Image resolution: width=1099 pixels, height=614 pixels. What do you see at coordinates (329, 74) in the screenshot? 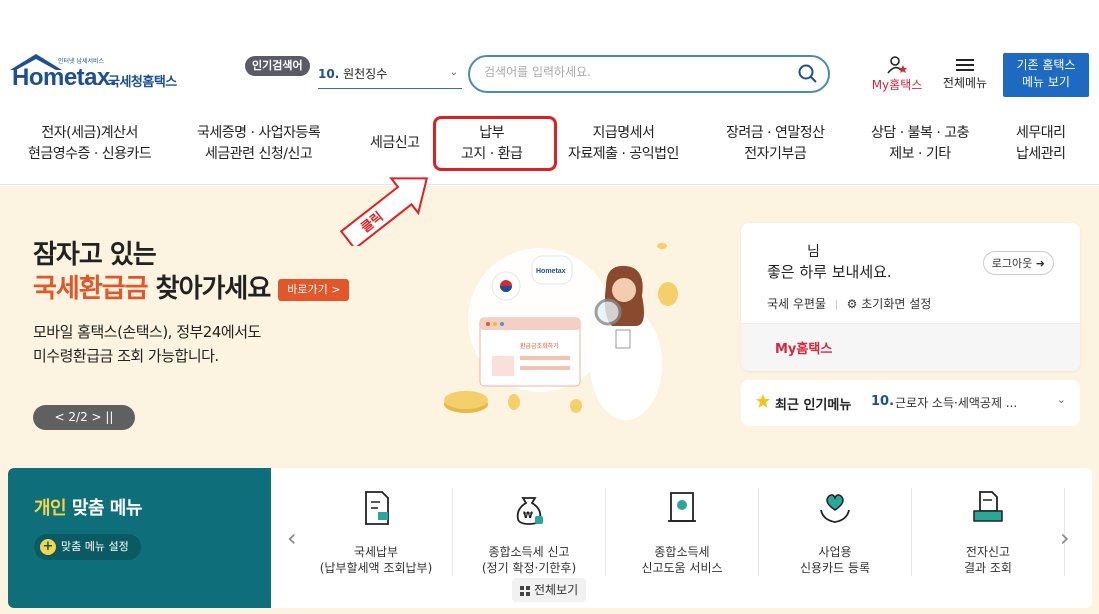
I see `popular-rank: 10.` at bounding box center [329, 74].